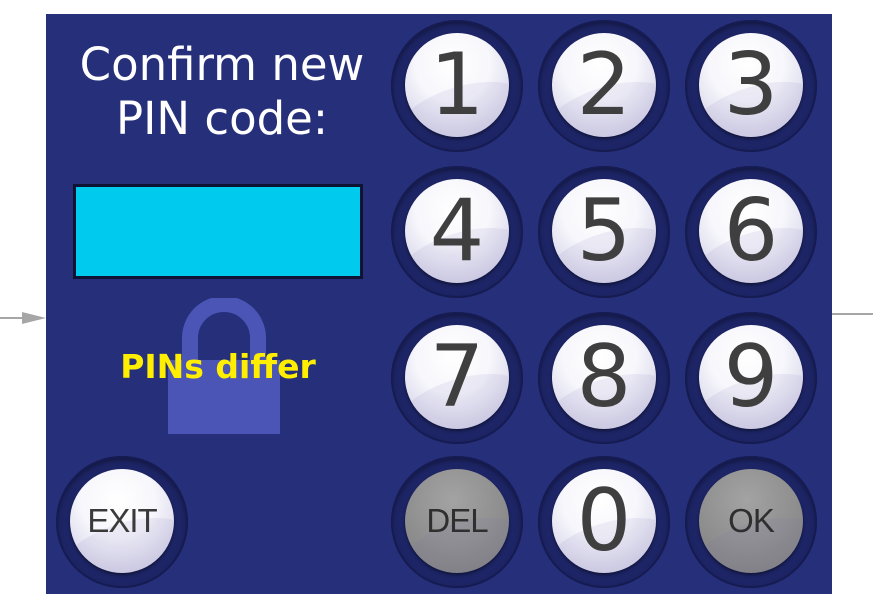 The image size is (873, 594). Describe the element at coordinates (218, 231) in the screenshot. I see `pin-display-field` at that location.